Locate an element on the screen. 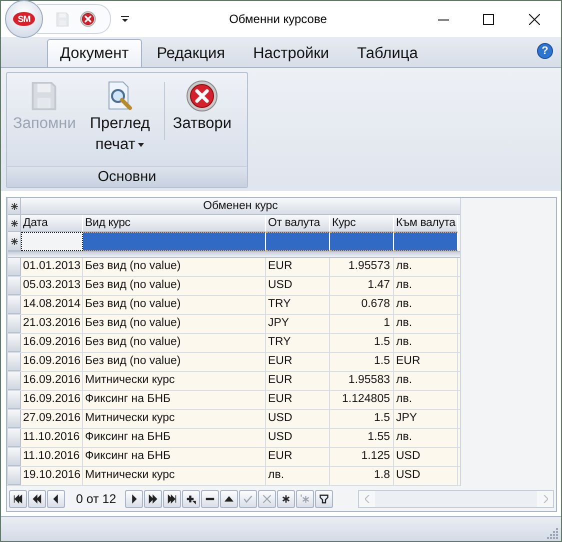 Image resolution: width=562 pixels, height=542 pixels. column-header: Дата is located at coordinates (52, 223).